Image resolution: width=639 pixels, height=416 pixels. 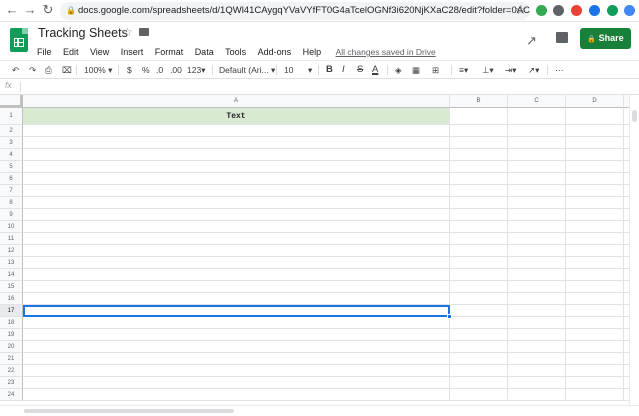 I want to click on row-header: 4, so click(x=11, y=155).